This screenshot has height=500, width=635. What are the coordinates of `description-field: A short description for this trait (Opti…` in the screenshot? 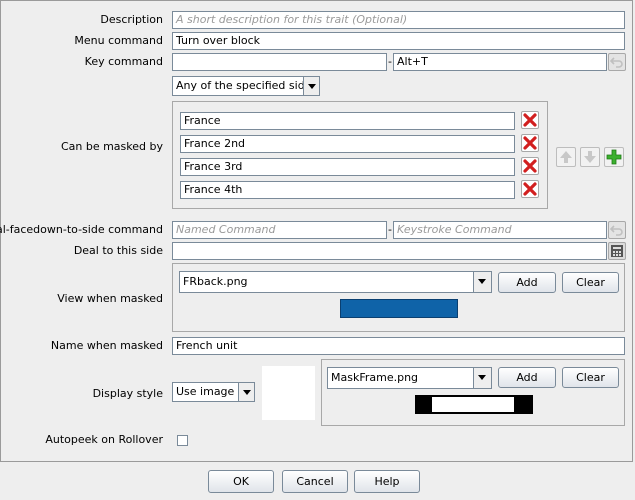 It's located at (398, 20).